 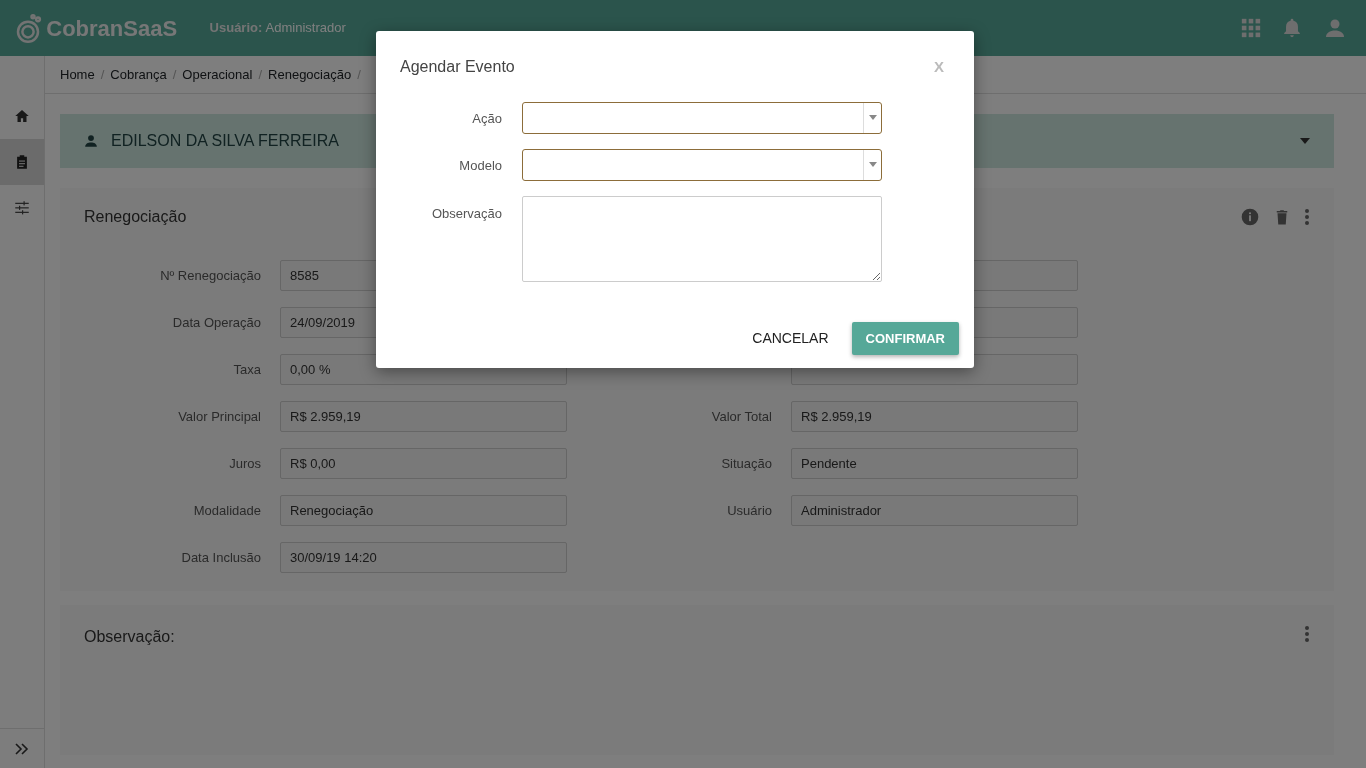 I want to click on field-value: R$ 0,00, so click(x=423, y=463).